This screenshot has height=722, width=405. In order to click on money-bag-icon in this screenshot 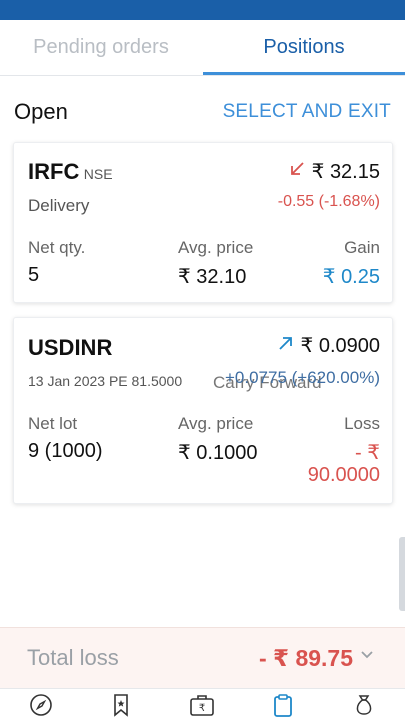, I will do `click(364, 707)`.